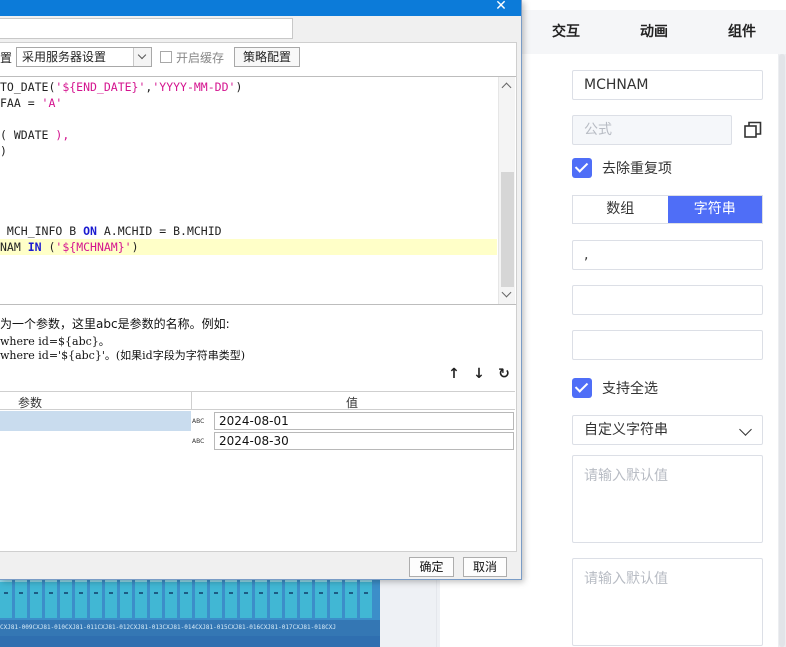  What do you see at coordinates (485, 567) in the screenshot?
I see `cancel-button: 取消` at bounding box center [485, 567].